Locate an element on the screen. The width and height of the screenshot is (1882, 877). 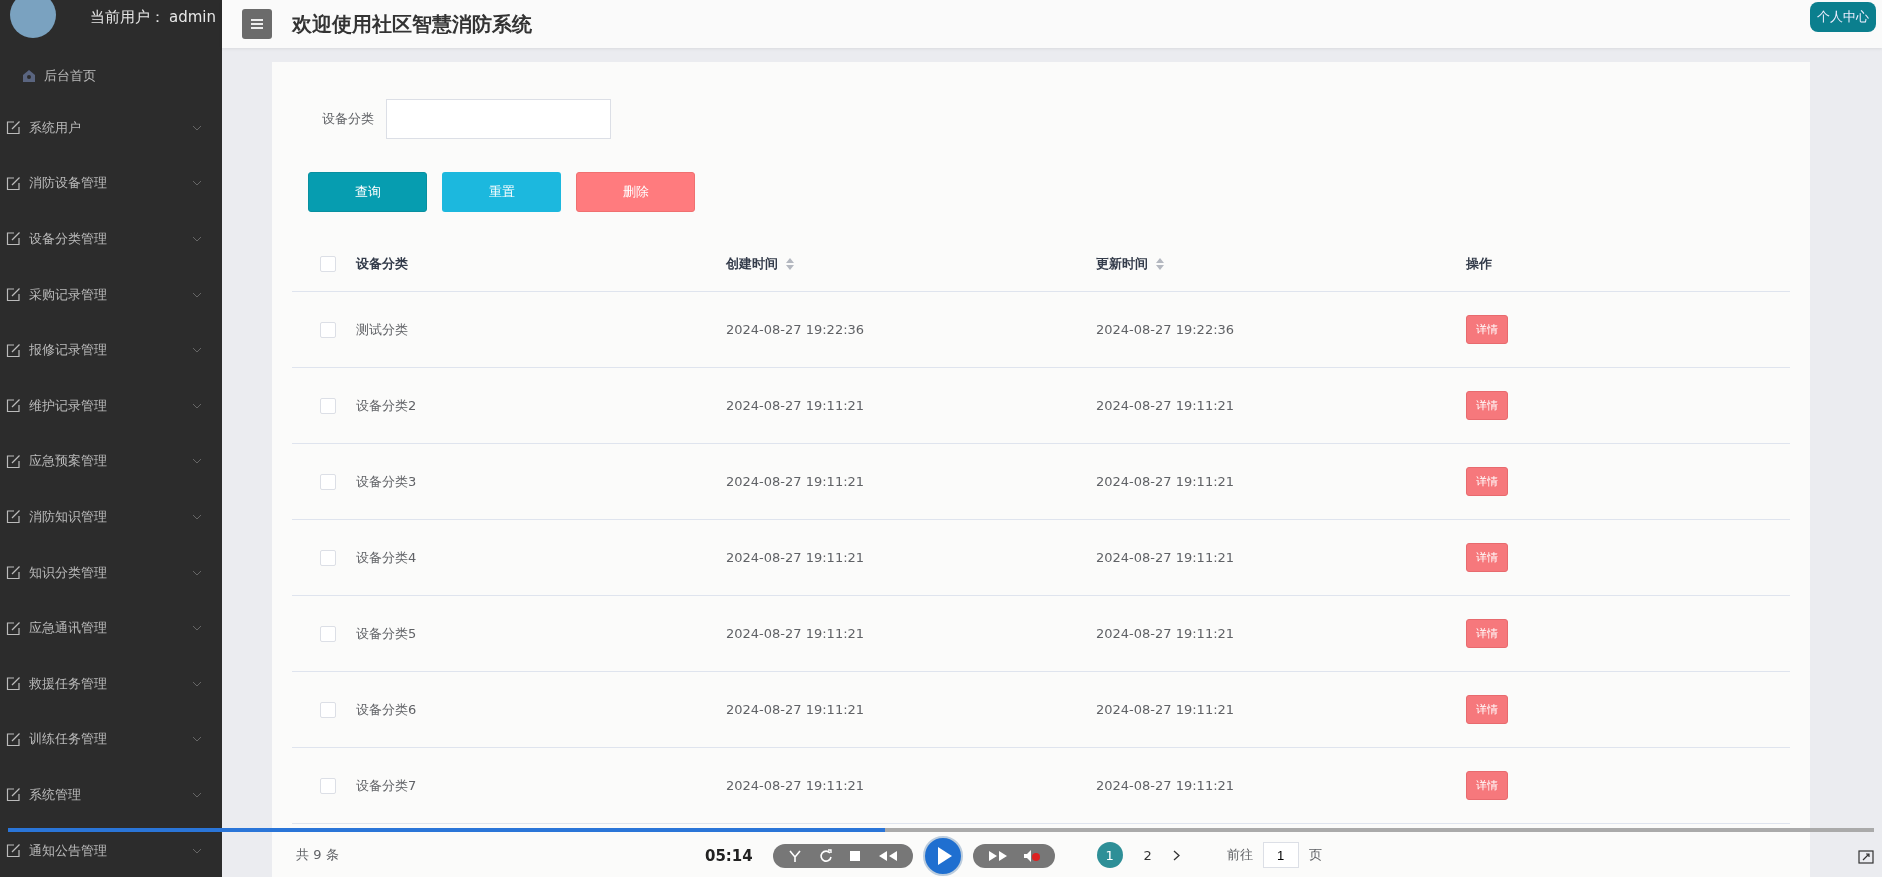
sidebar-item: 救援任务管理 is located at coordinates (111, 683).